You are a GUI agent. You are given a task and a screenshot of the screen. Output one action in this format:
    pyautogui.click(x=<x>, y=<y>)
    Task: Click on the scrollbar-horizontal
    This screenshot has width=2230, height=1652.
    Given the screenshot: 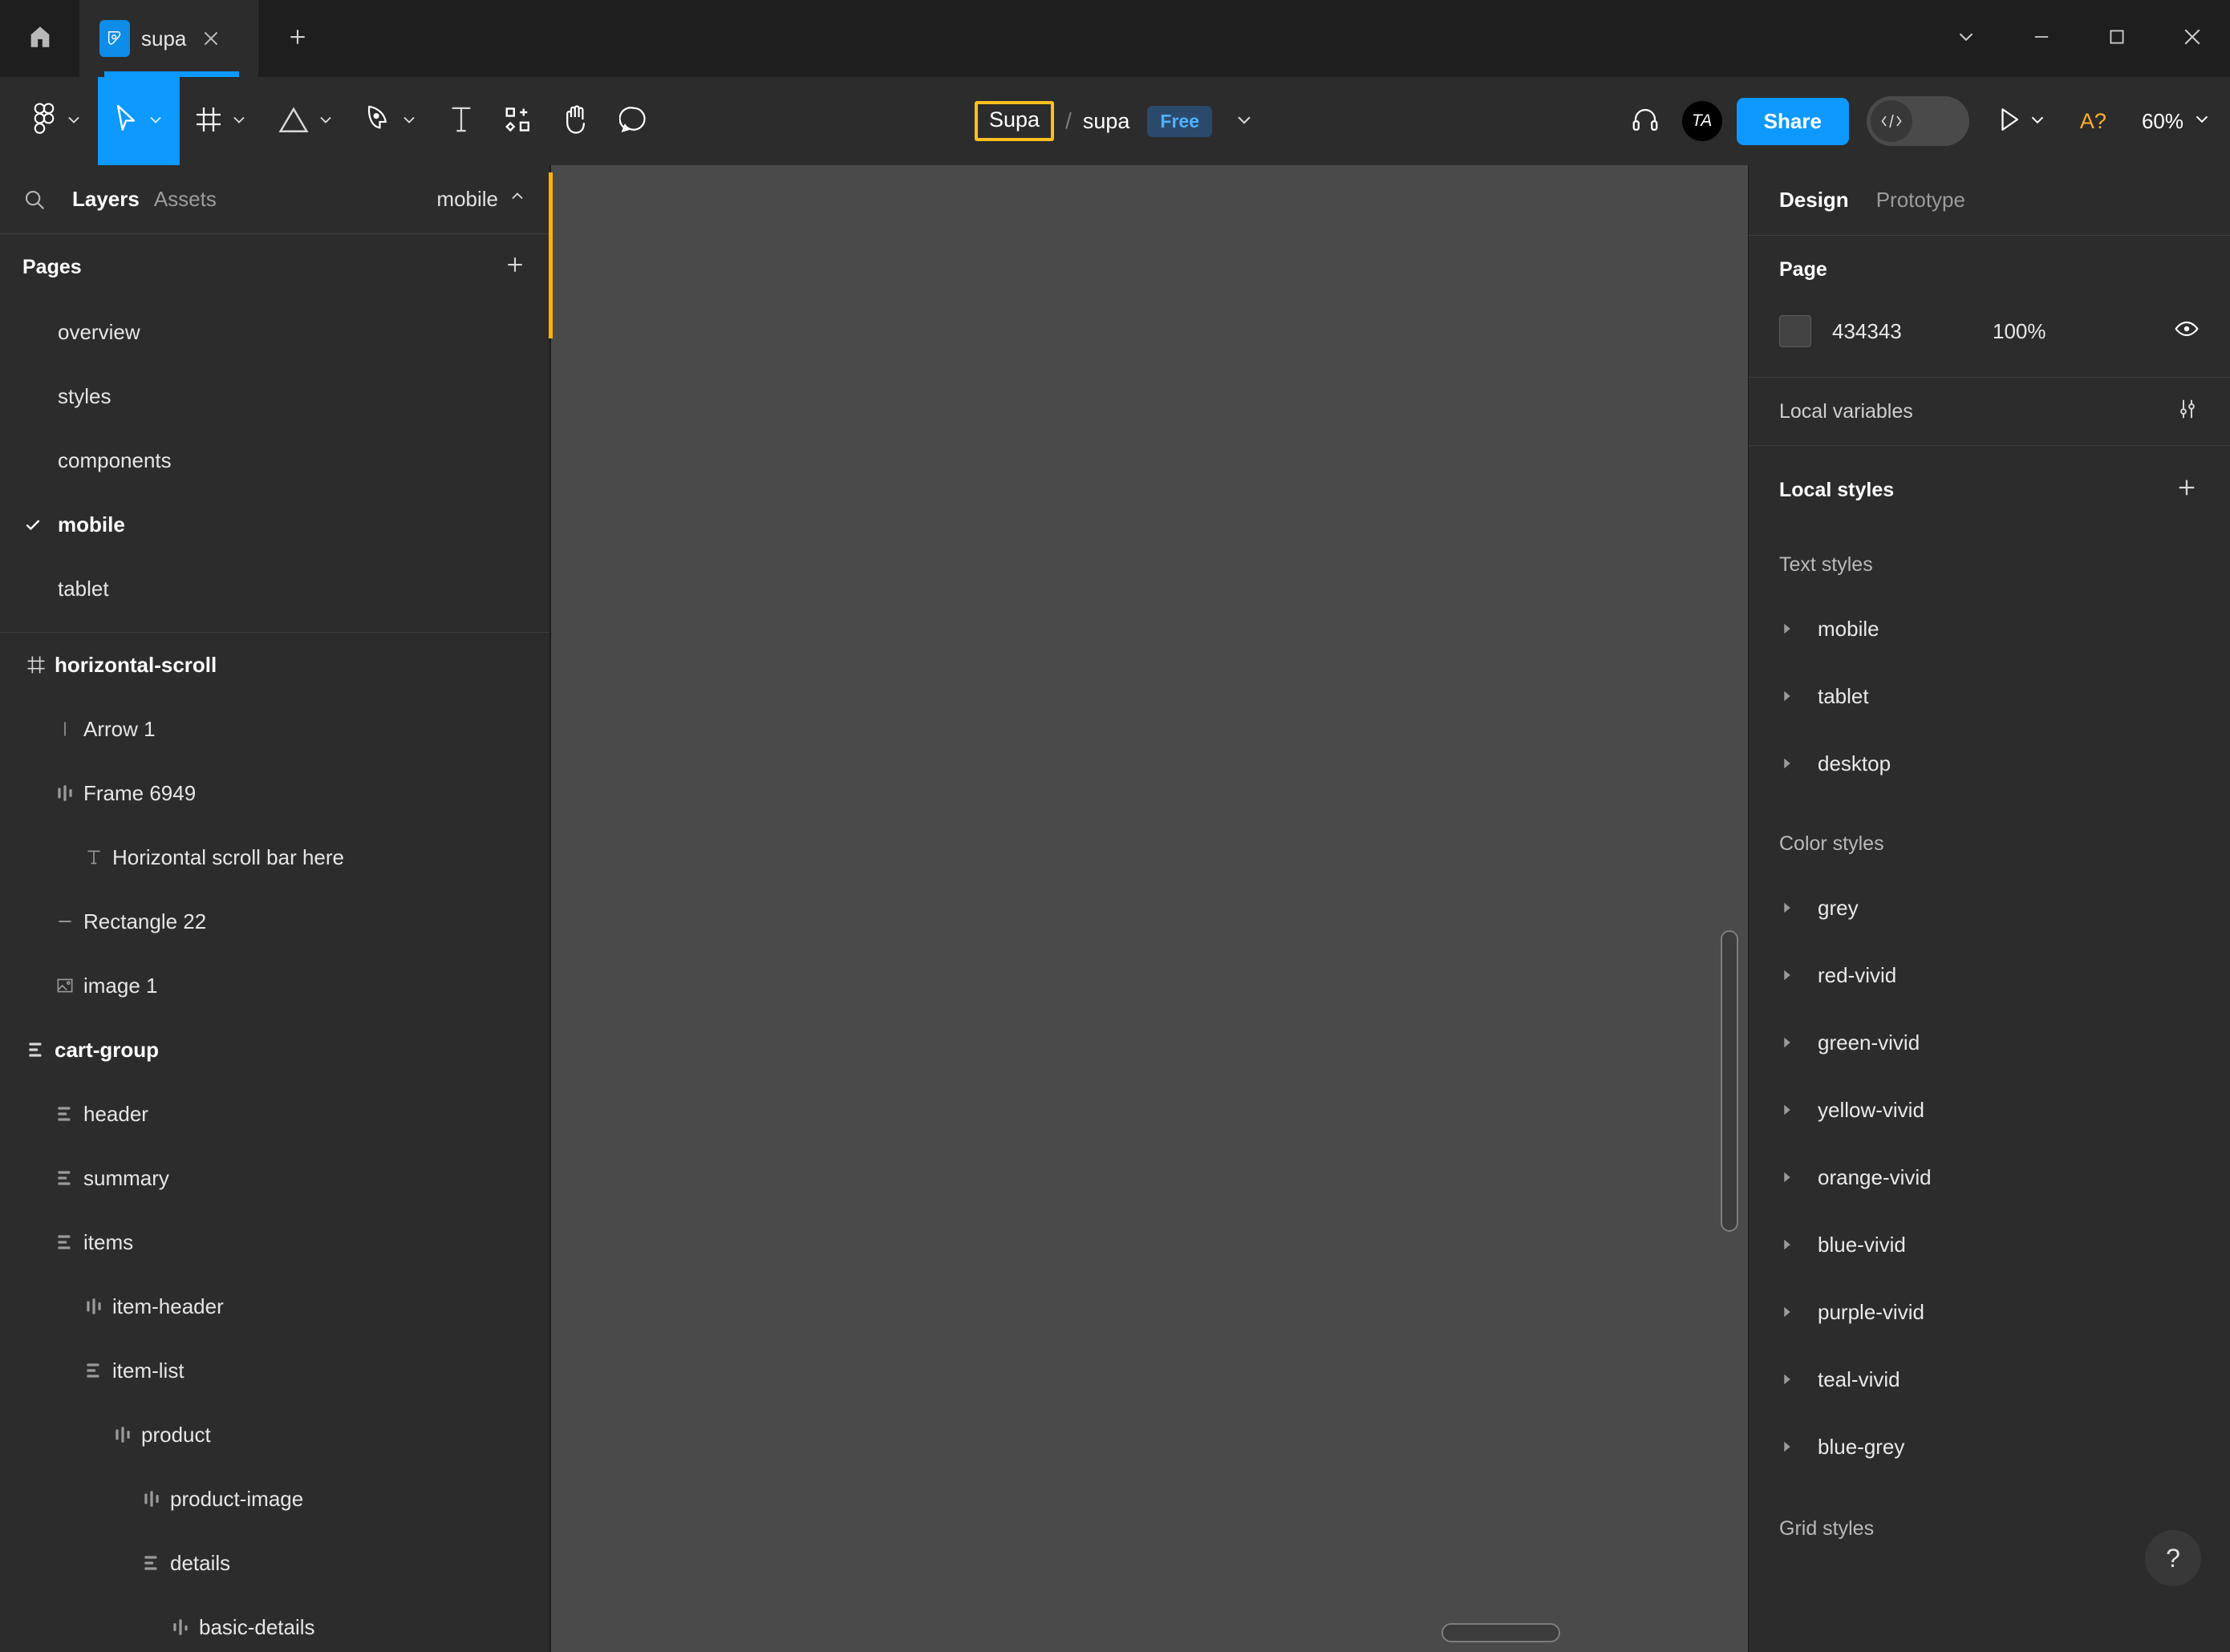 What is the action you would take?
    pyautogui.click(x=1500, y=1632)
    